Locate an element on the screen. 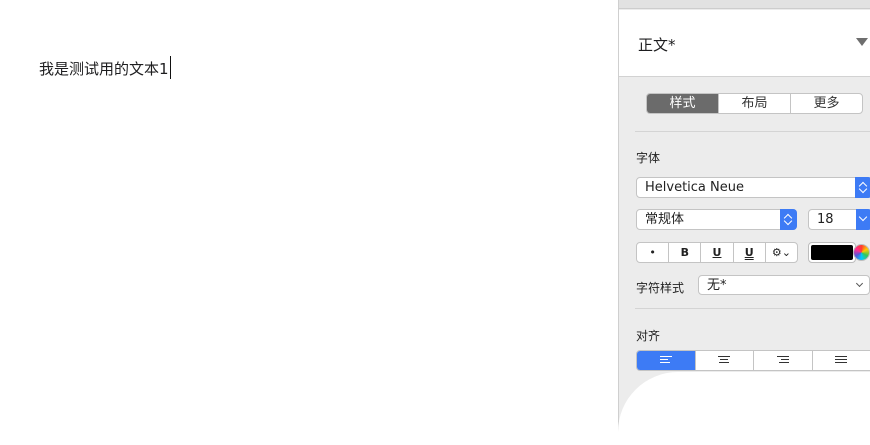 The height and width of the screenshot is (445, 870). color-swatch is located at coordinates (832, 252).